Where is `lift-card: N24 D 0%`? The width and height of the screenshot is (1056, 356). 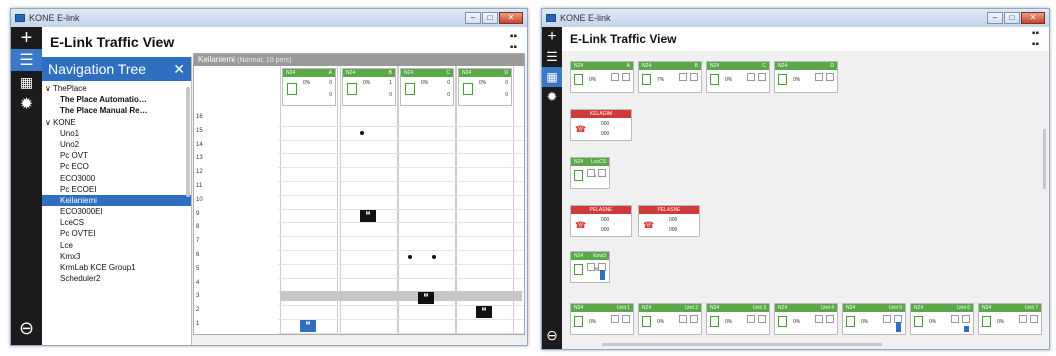 lift-card: N24 D 0% is located at coordinates (806, 77).